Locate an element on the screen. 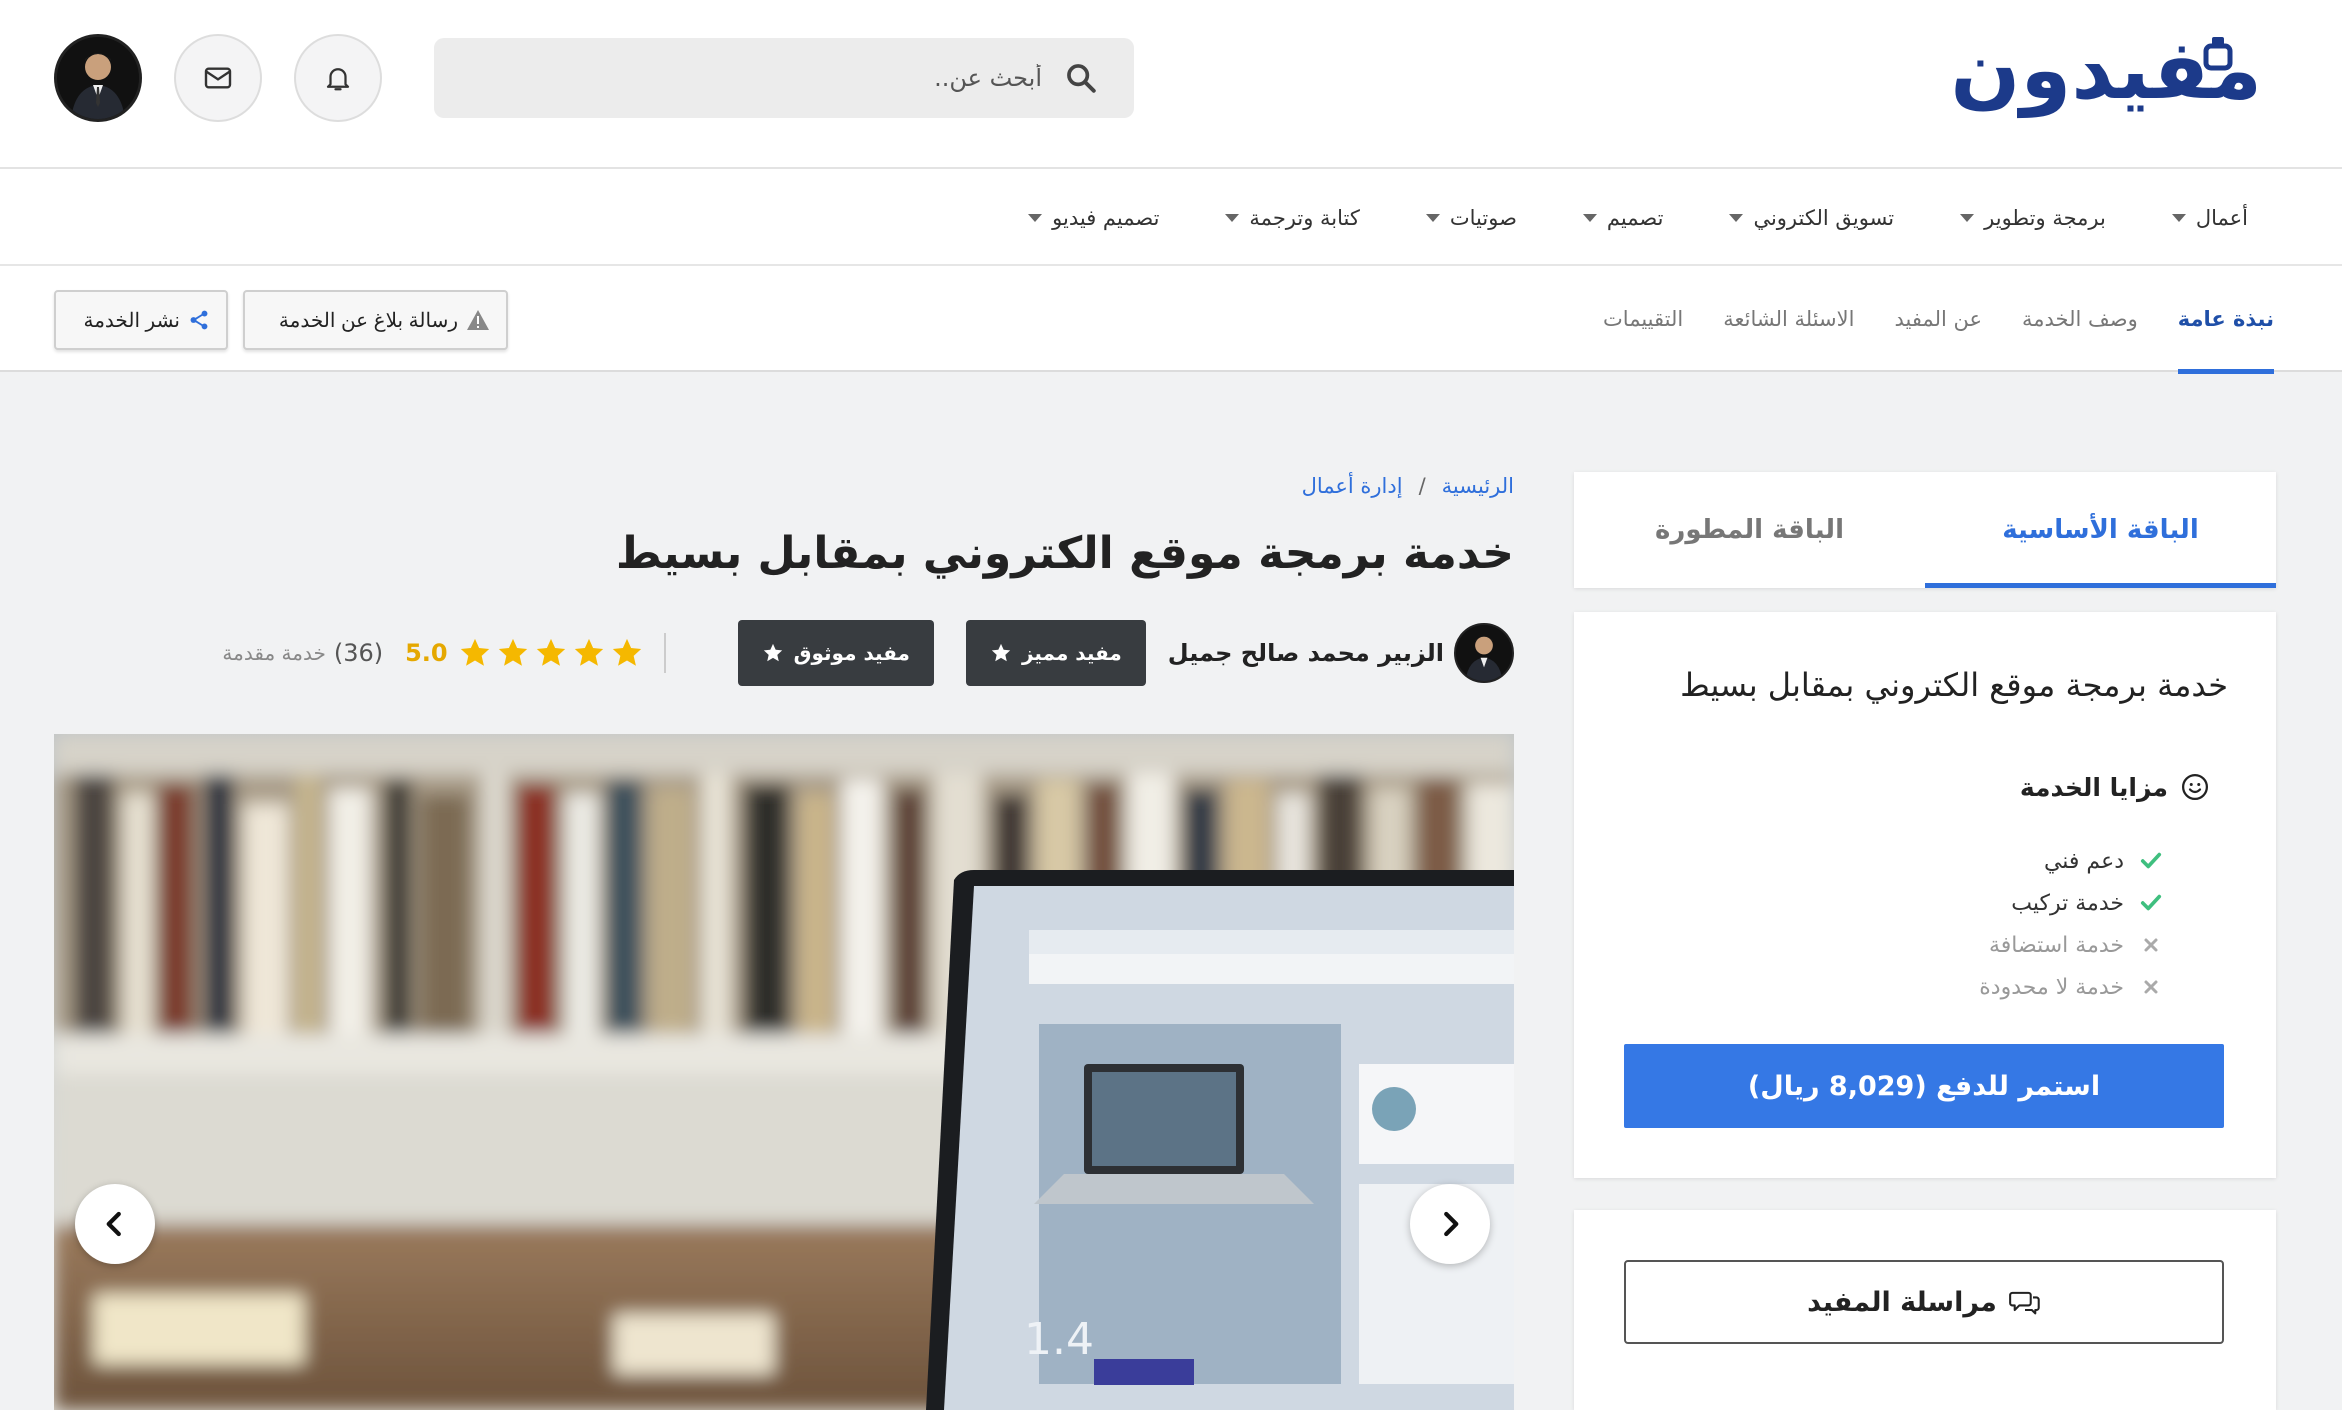 This screenshot has height=1410, width=2342. category-label: تسويق الكتروني is located at coordinates (1824, 217).